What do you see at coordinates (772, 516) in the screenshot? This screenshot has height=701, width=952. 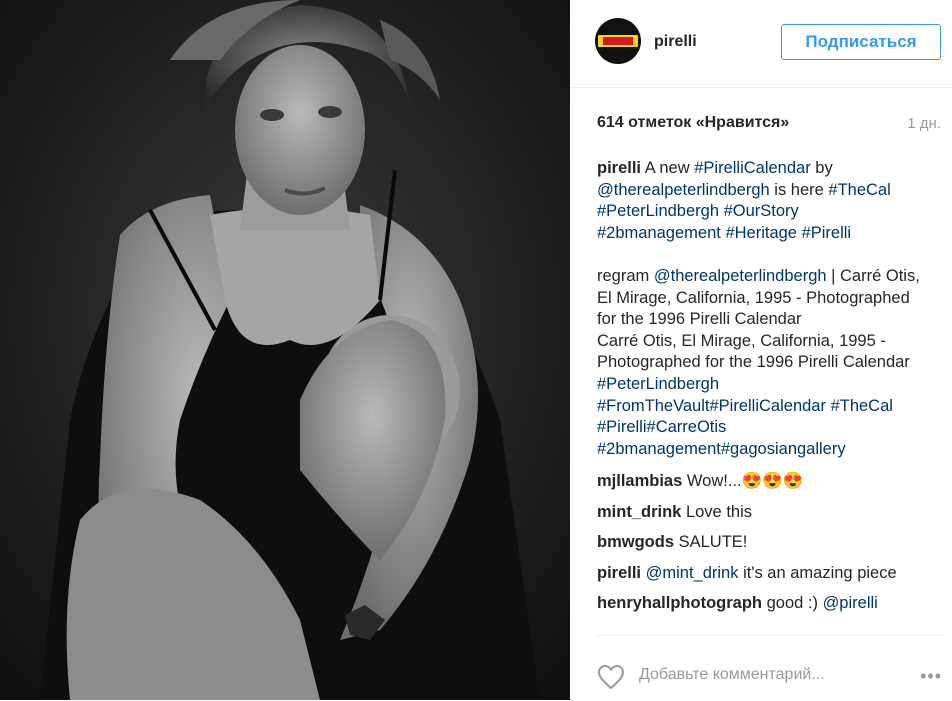 I see `comment: mint_drink Love this` at bounding box center [772, 516].